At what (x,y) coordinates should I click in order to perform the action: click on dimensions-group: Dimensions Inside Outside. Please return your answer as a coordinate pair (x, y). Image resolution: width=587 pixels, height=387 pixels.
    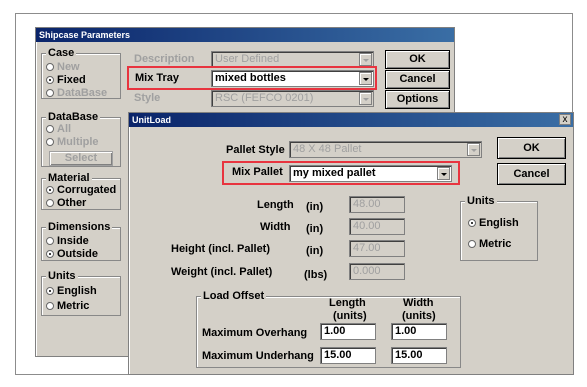
    Looking at the image, I should click on (81, 241).